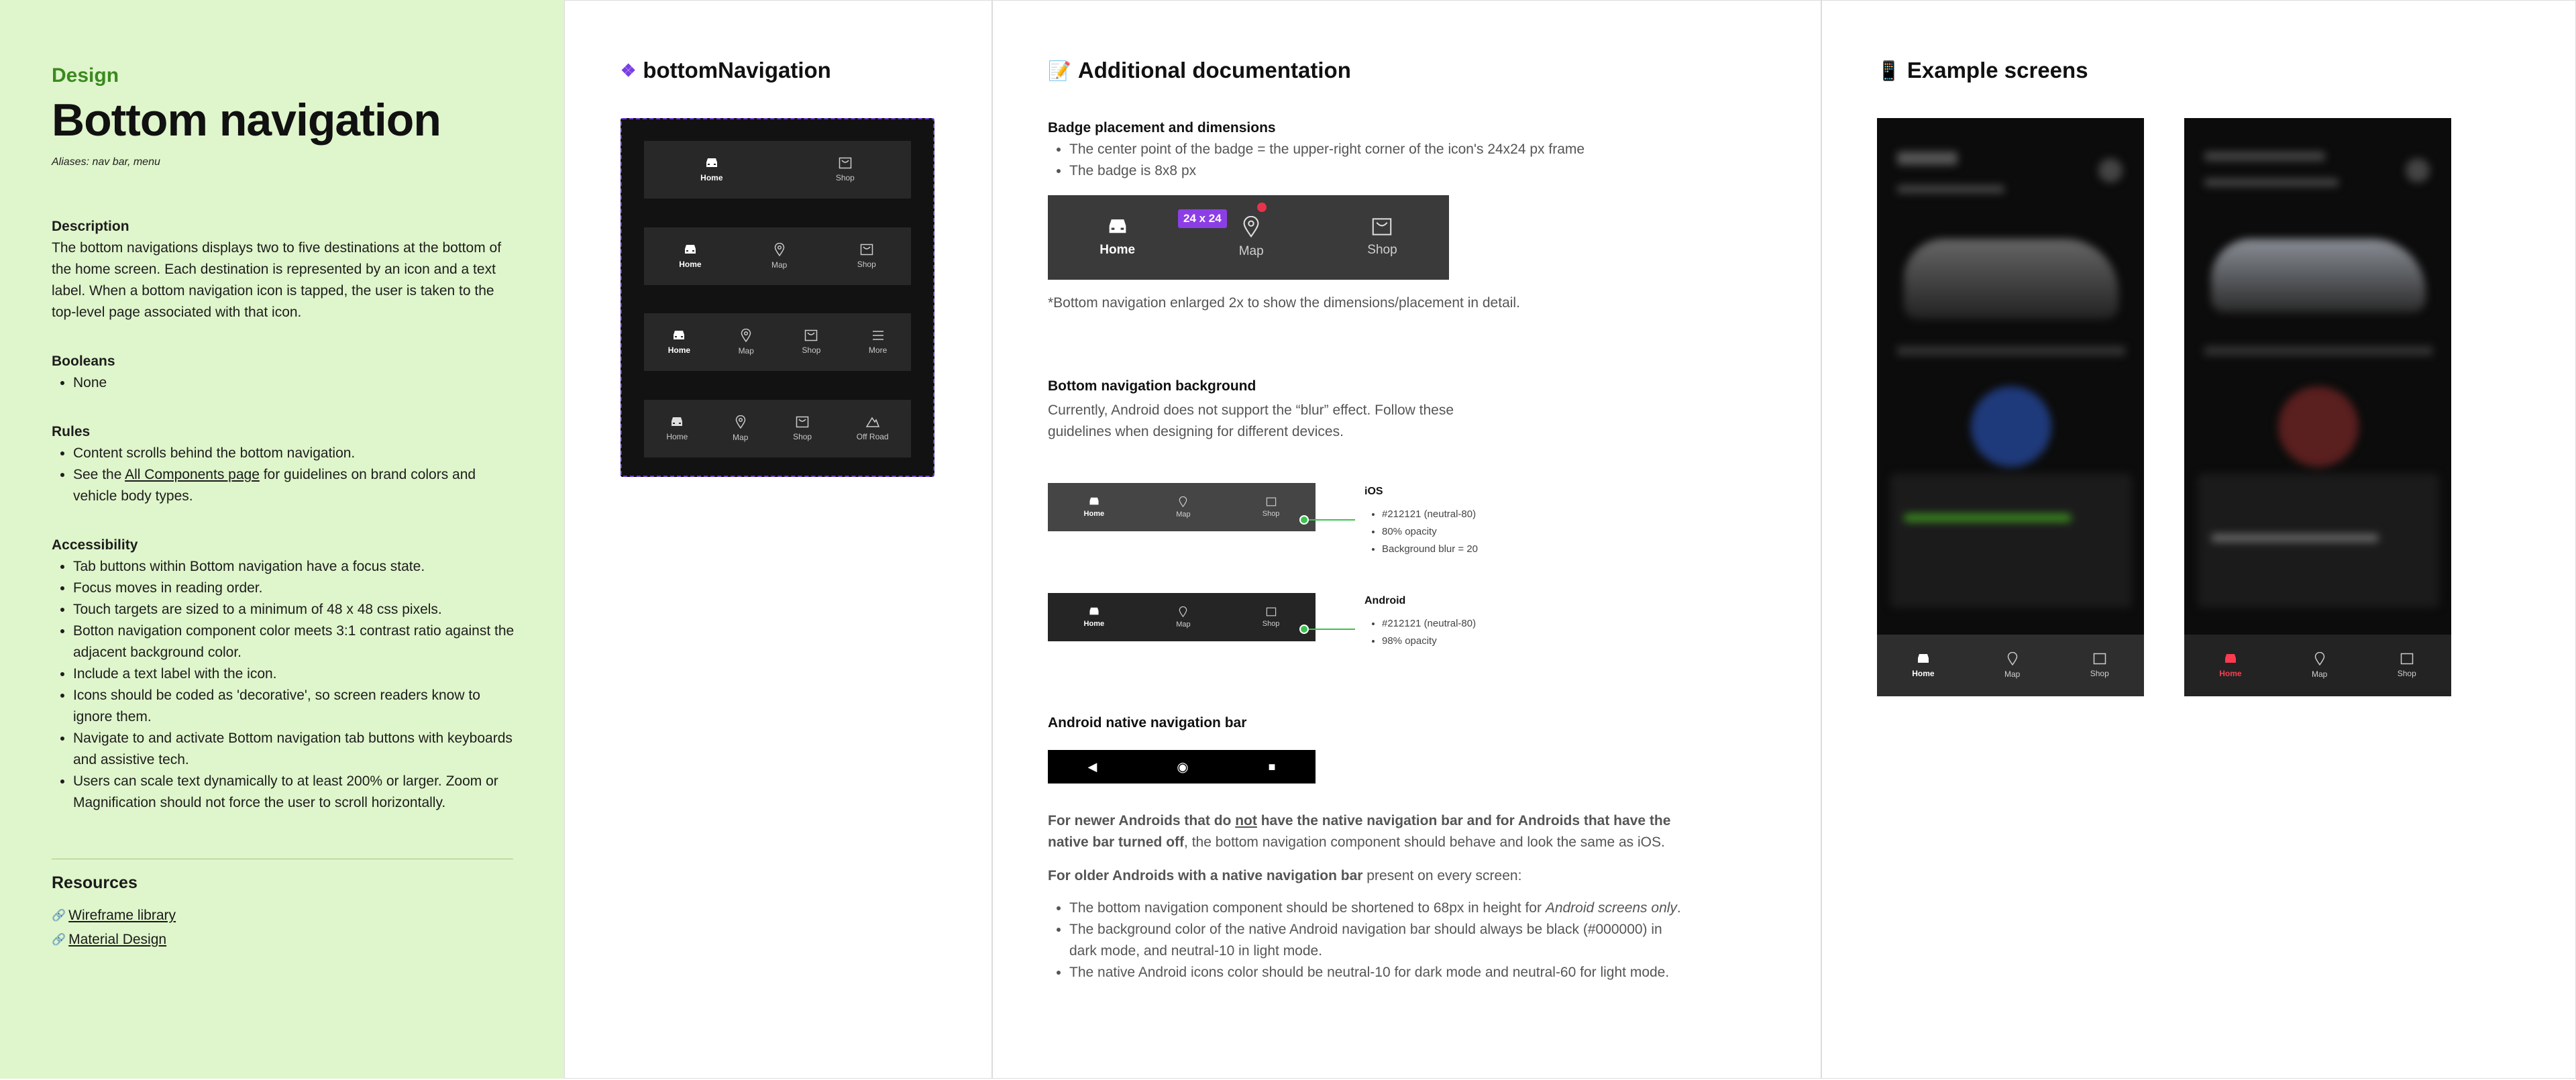 The width and height of the screenshot is (2576, 1080). What do you see at coordinates (1251, 238) in the screenshot?
I see `enlarged-tab-map: Map` at bounding box center [1251, 238].